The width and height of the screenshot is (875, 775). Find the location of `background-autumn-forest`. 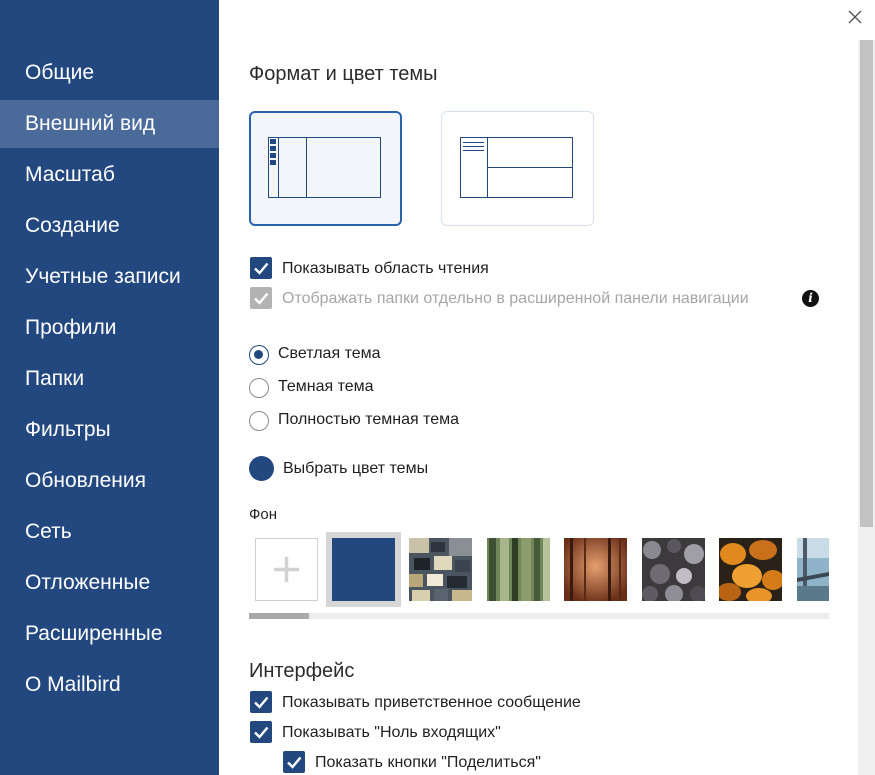

background-autumn-forest is located at coordinates (595, 569).